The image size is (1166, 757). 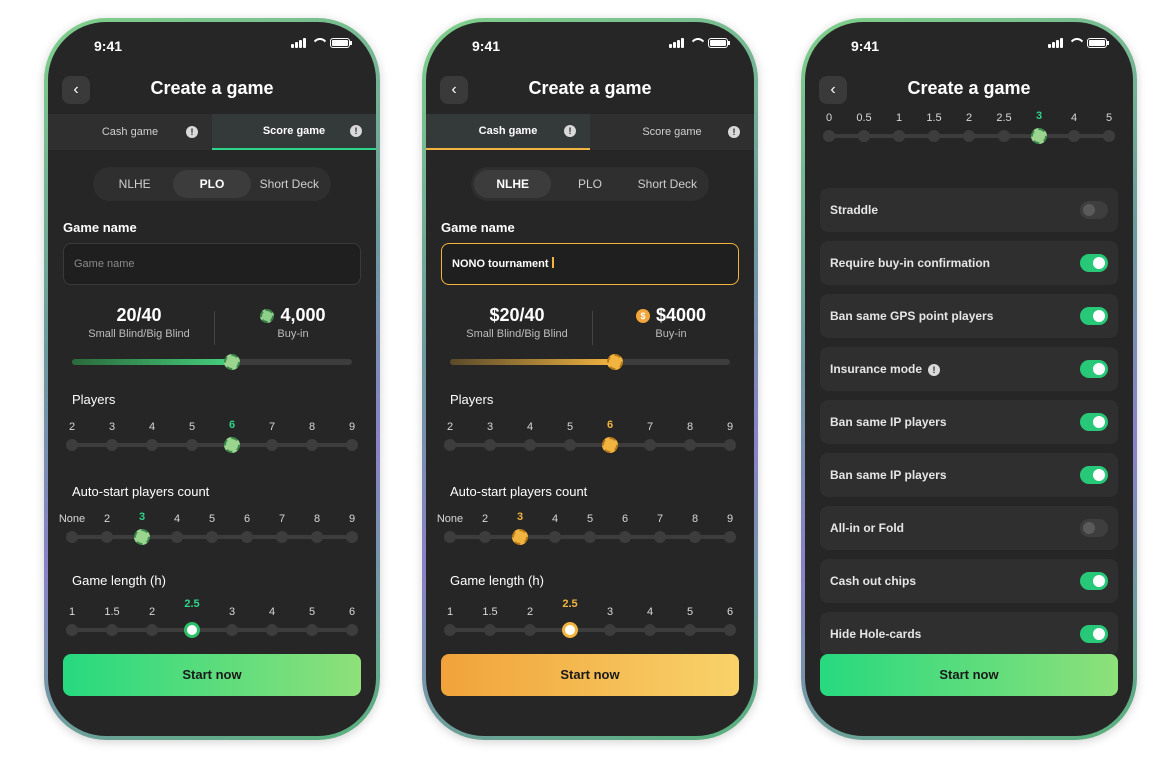 What do you see at coordinates (1039, 136) in the screenshot?
I see `scale-slider-knob` at bounding box center [1039, 136].